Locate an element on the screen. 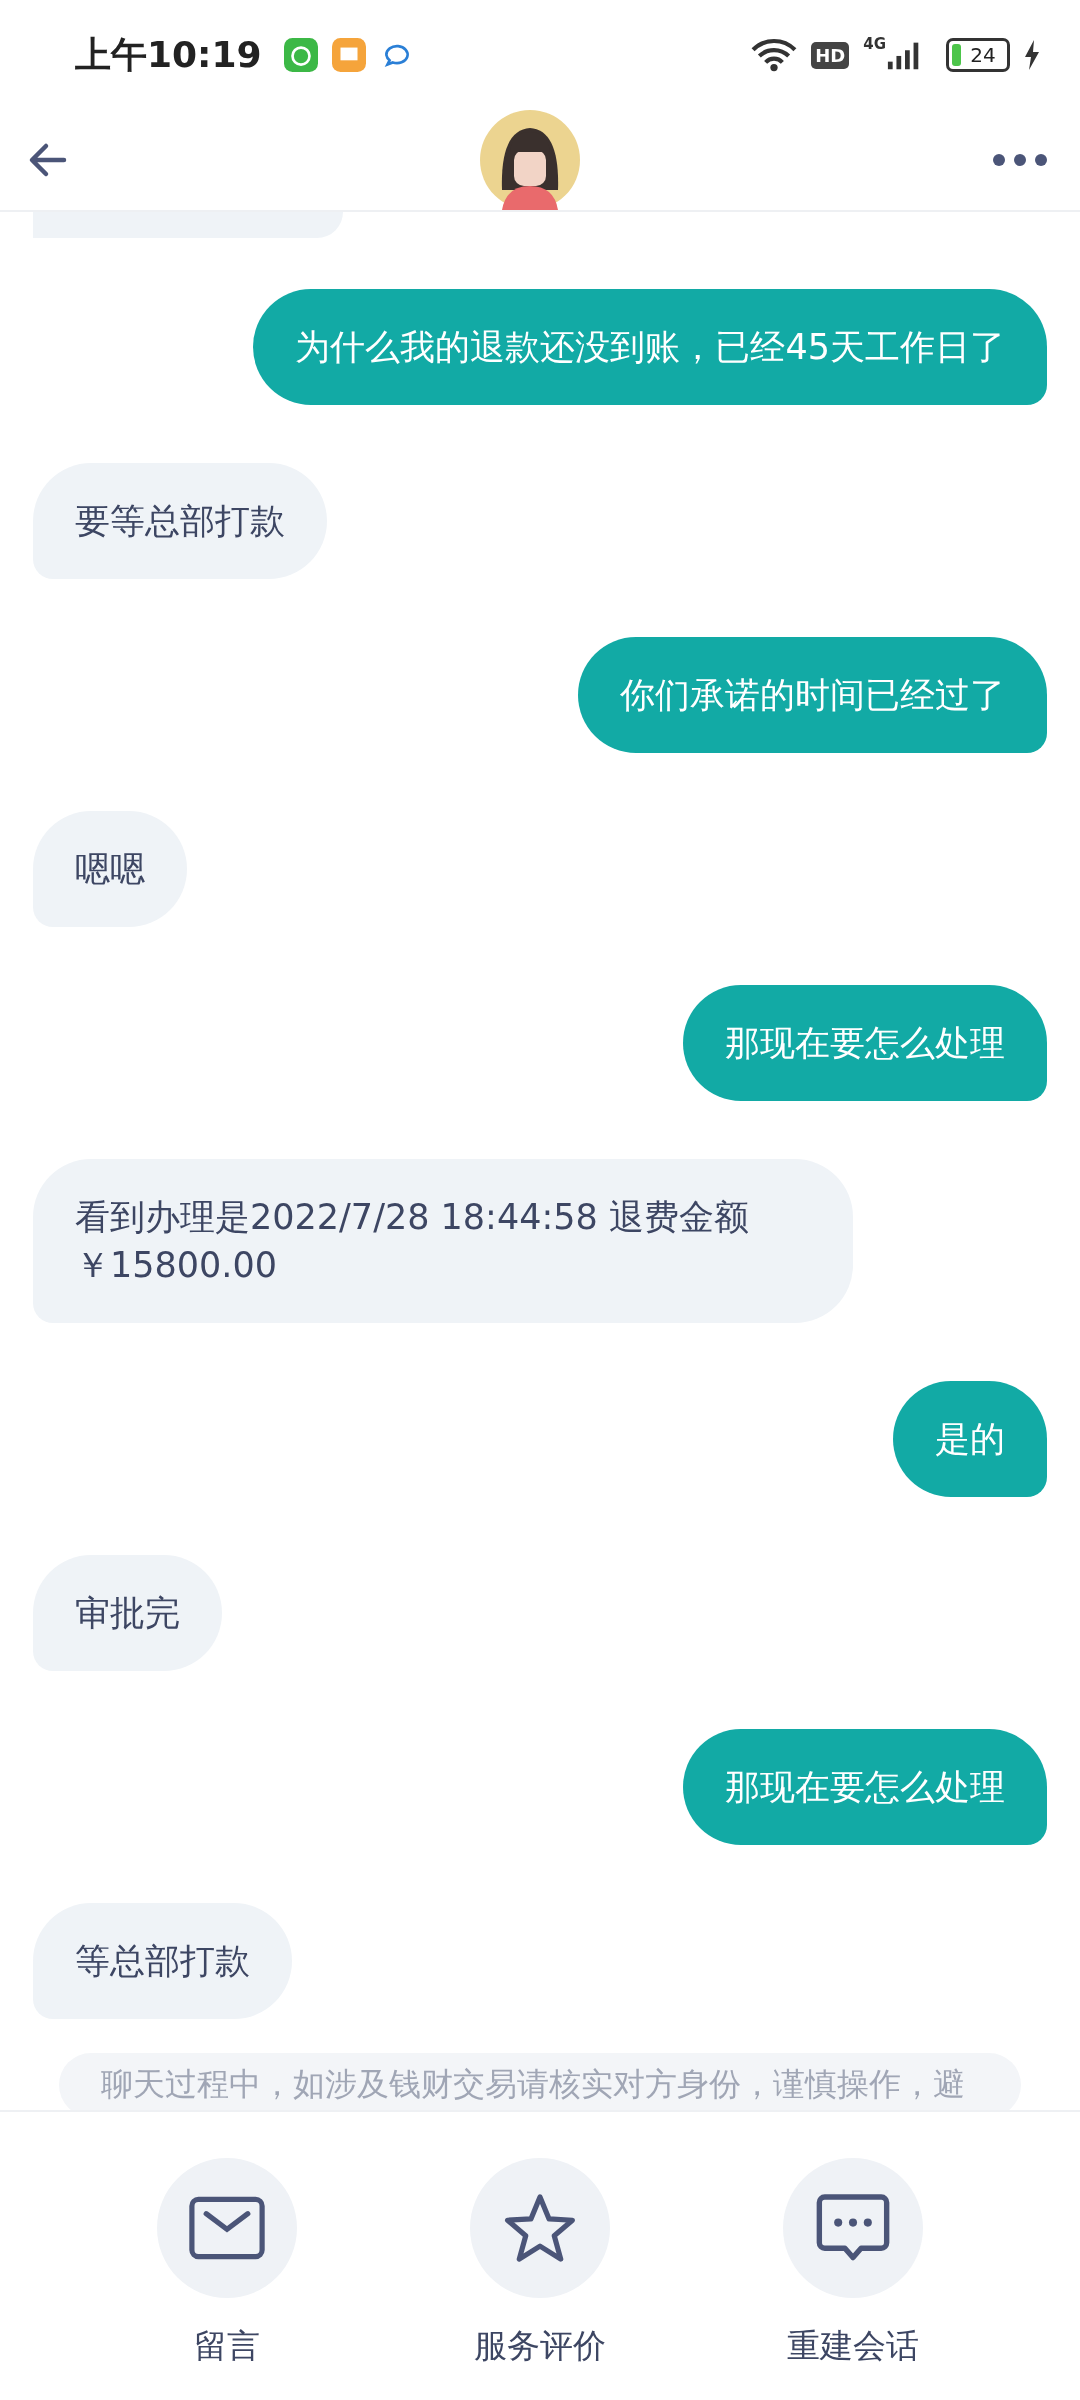 Image resolution: width=1080 pixels, height=2400 pixels. charging-icon is located at coordinates (1032, 55).